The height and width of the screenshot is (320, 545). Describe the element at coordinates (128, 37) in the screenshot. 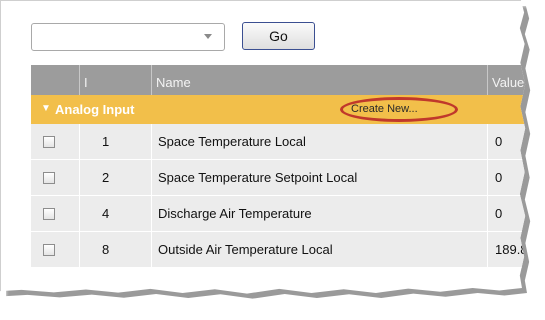

I see `object-type-dropdown` at that location.